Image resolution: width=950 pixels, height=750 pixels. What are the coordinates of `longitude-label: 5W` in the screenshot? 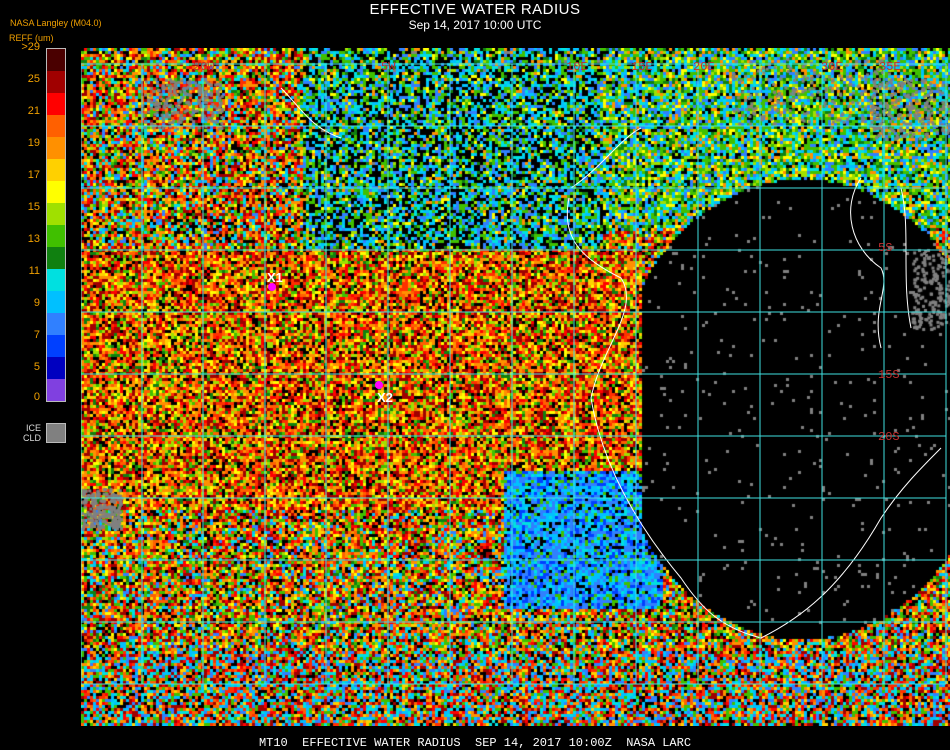 It's located at (388, 67).